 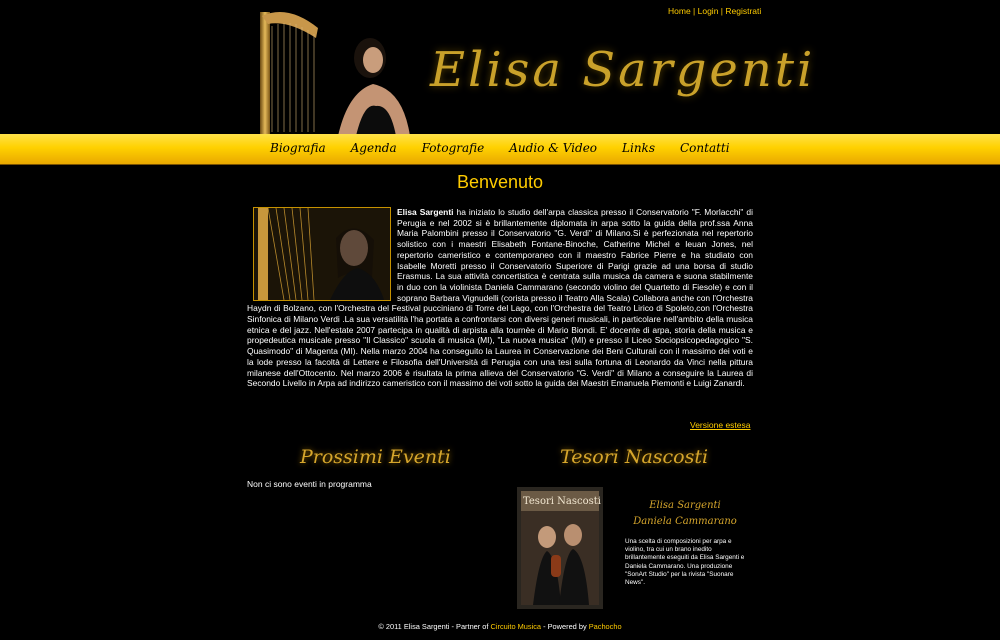 What do you see at coordinates (375, 457) in the screenshot?
I see `events-title: Prossimi Eventi` at bounding box center [375, 457].